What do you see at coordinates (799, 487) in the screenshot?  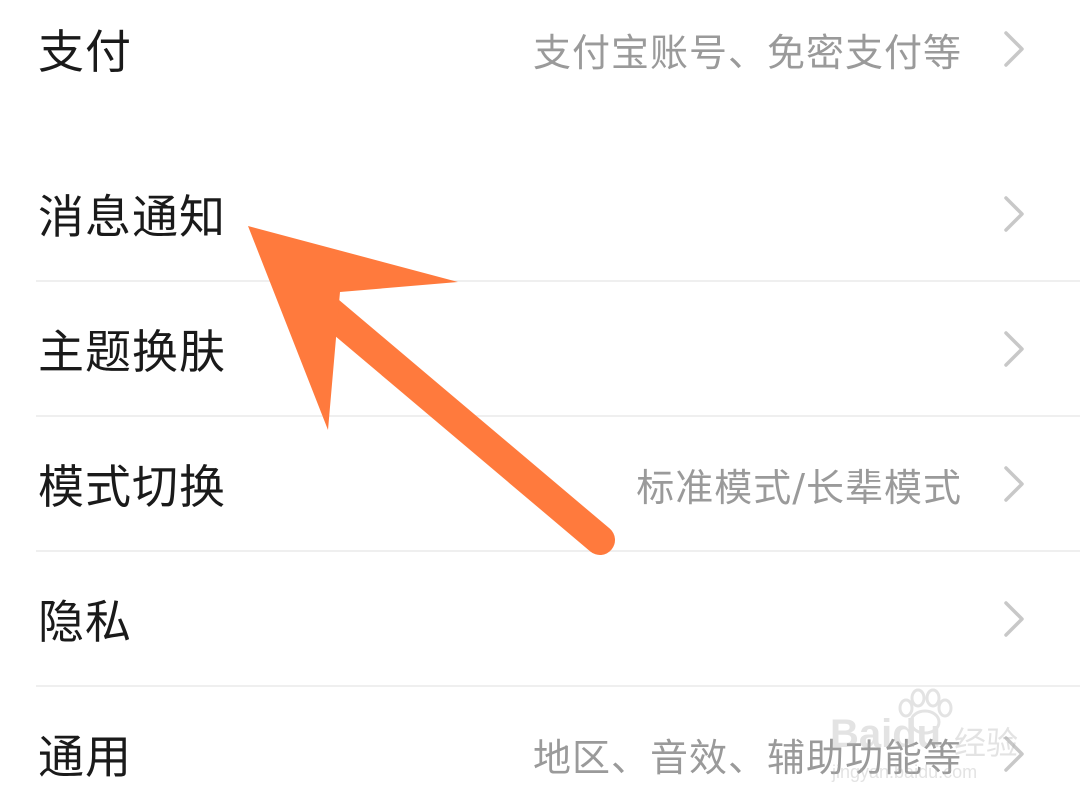 I see `settings-item-value: 标准模式/长辈模式` at bounding box center [799, 487].